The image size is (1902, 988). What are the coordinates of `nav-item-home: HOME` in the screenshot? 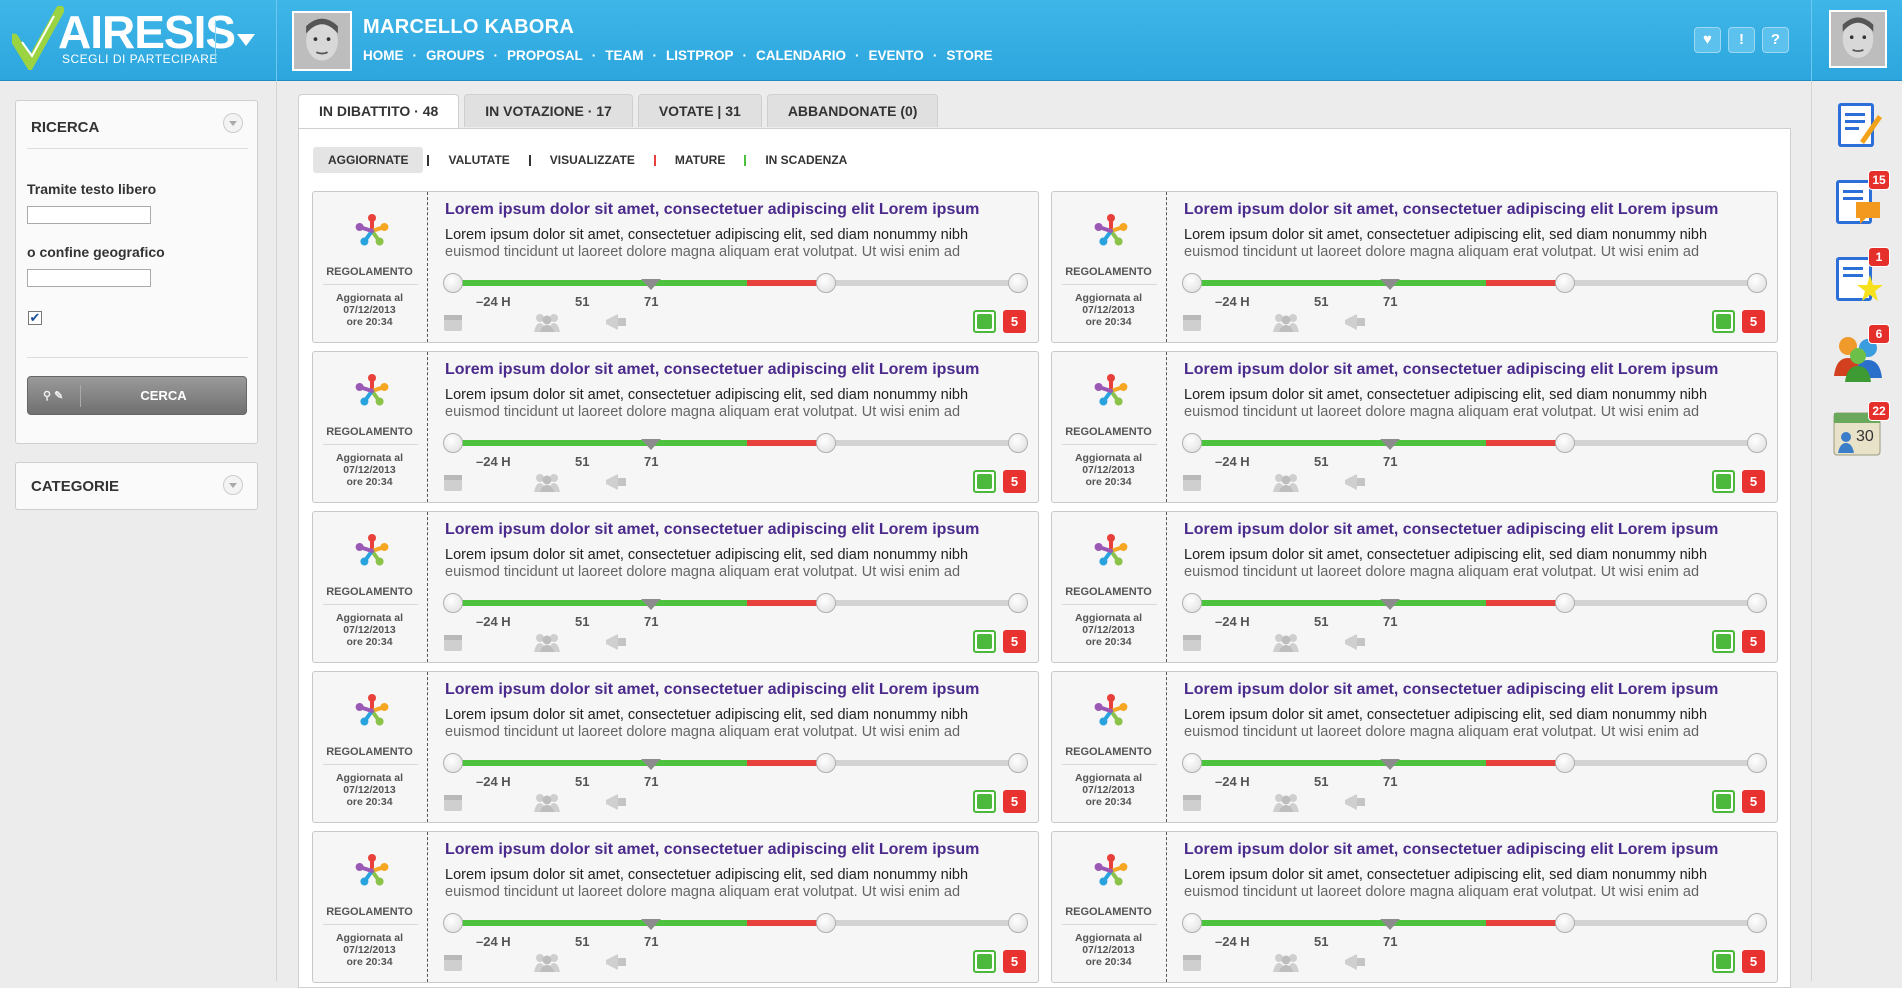 It's located at (383, 55).